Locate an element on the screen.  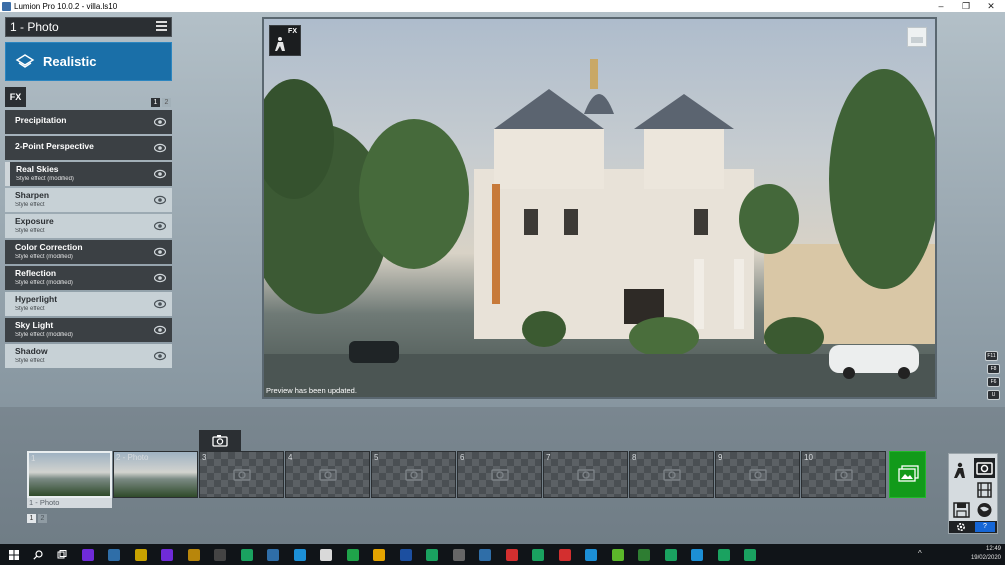
hamburger-menu-icon is located at coordinates (161, 26).